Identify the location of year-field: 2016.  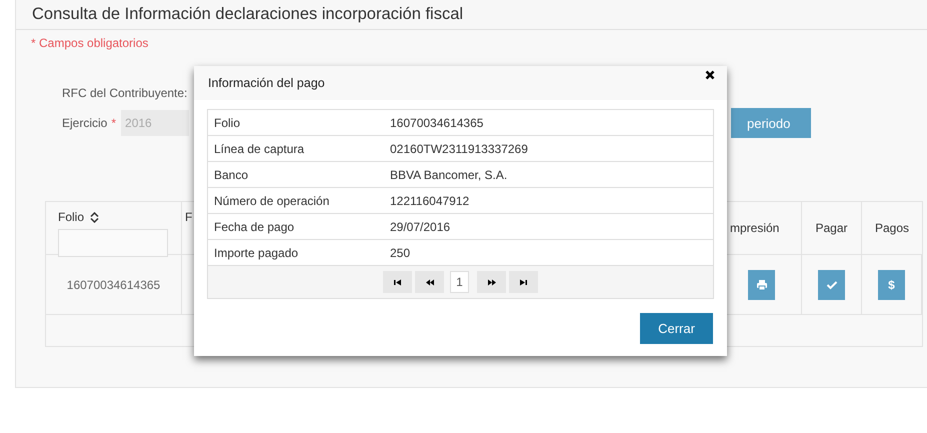
(155, 123).